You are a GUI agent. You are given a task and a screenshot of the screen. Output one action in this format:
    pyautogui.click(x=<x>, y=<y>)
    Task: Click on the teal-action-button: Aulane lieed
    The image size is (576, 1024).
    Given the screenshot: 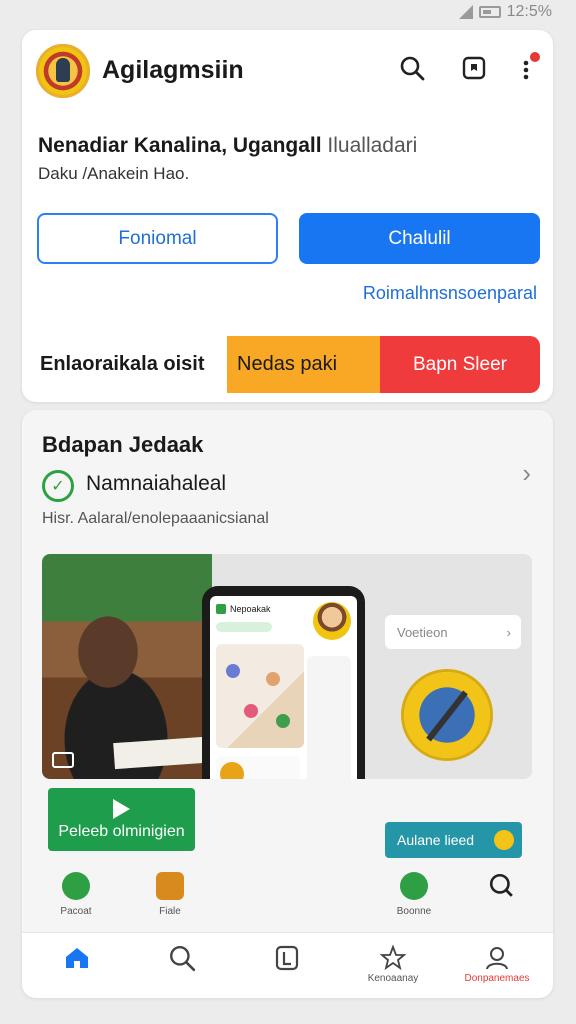 What is the action you would take?
    pyautogui.click(x=453, y=840)
    